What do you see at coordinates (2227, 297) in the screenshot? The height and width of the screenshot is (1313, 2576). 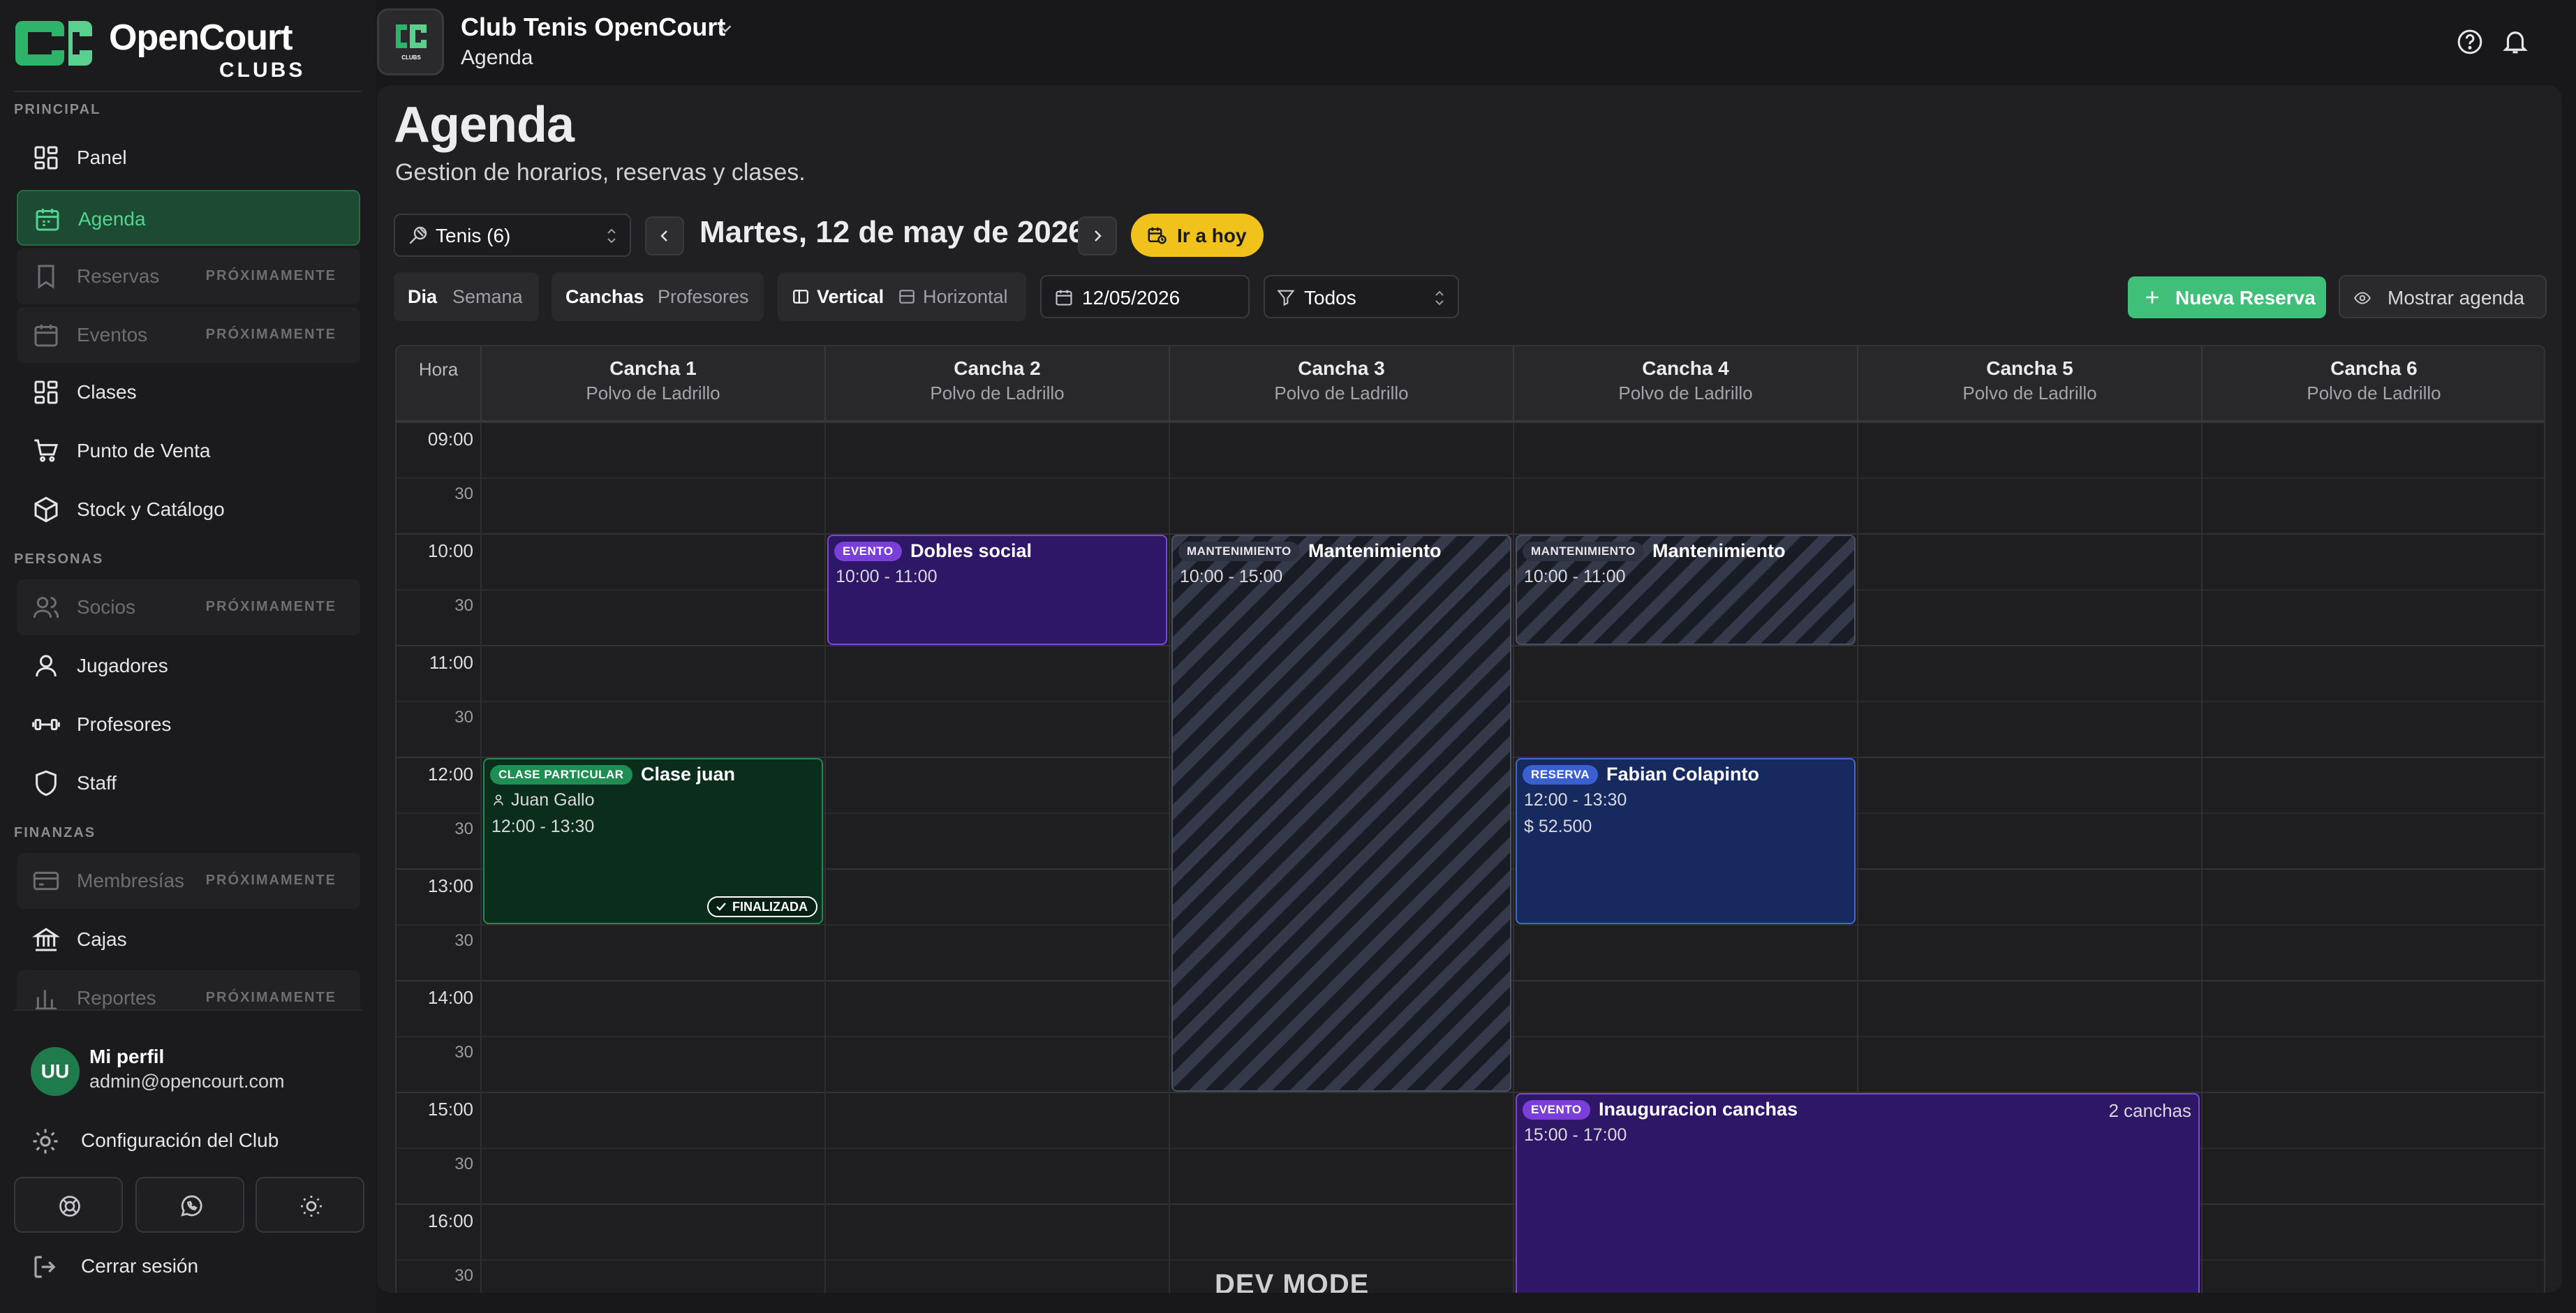 I see `new-booking-button: Nueva Reserva` at bounding box center [2227, 297].